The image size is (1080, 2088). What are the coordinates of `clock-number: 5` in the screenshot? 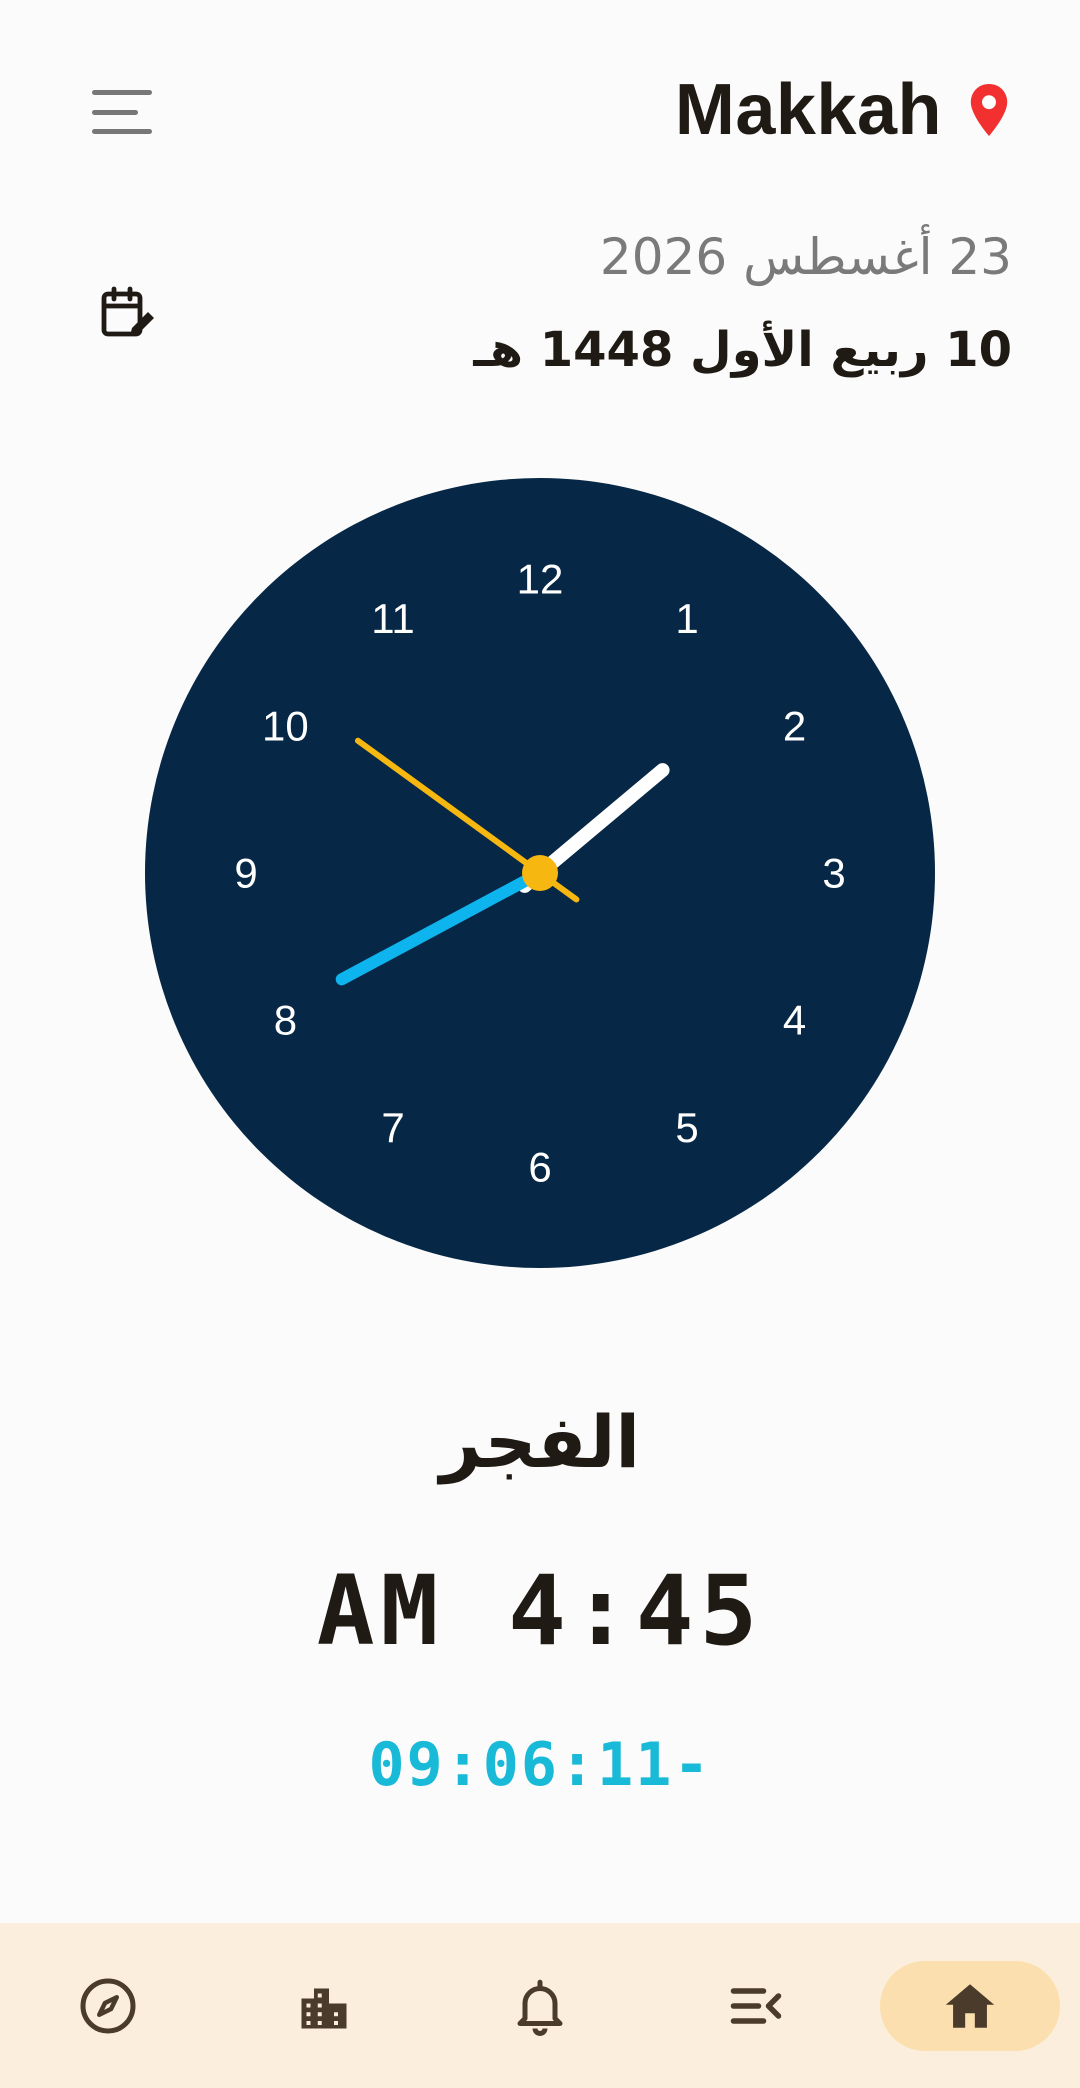 It's located at (686, 1127).